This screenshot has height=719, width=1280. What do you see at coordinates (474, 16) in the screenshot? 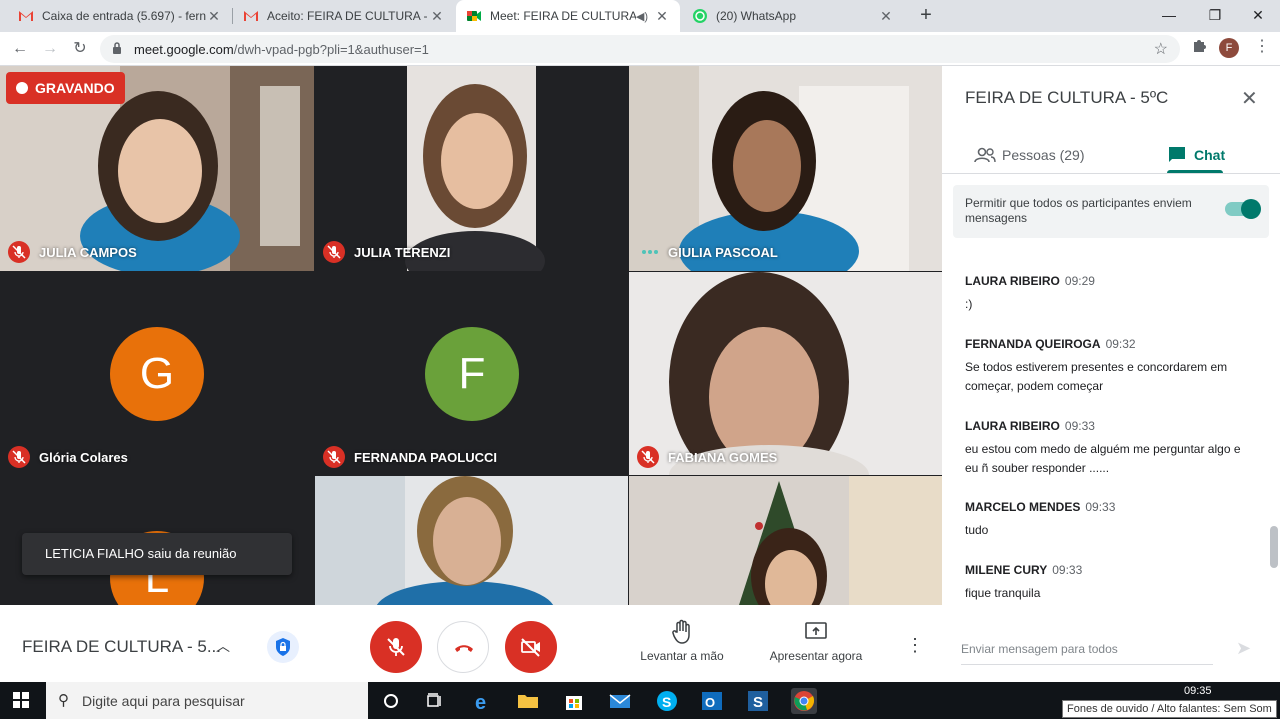
I see `meet-icon` at bounding box center [474, 16].